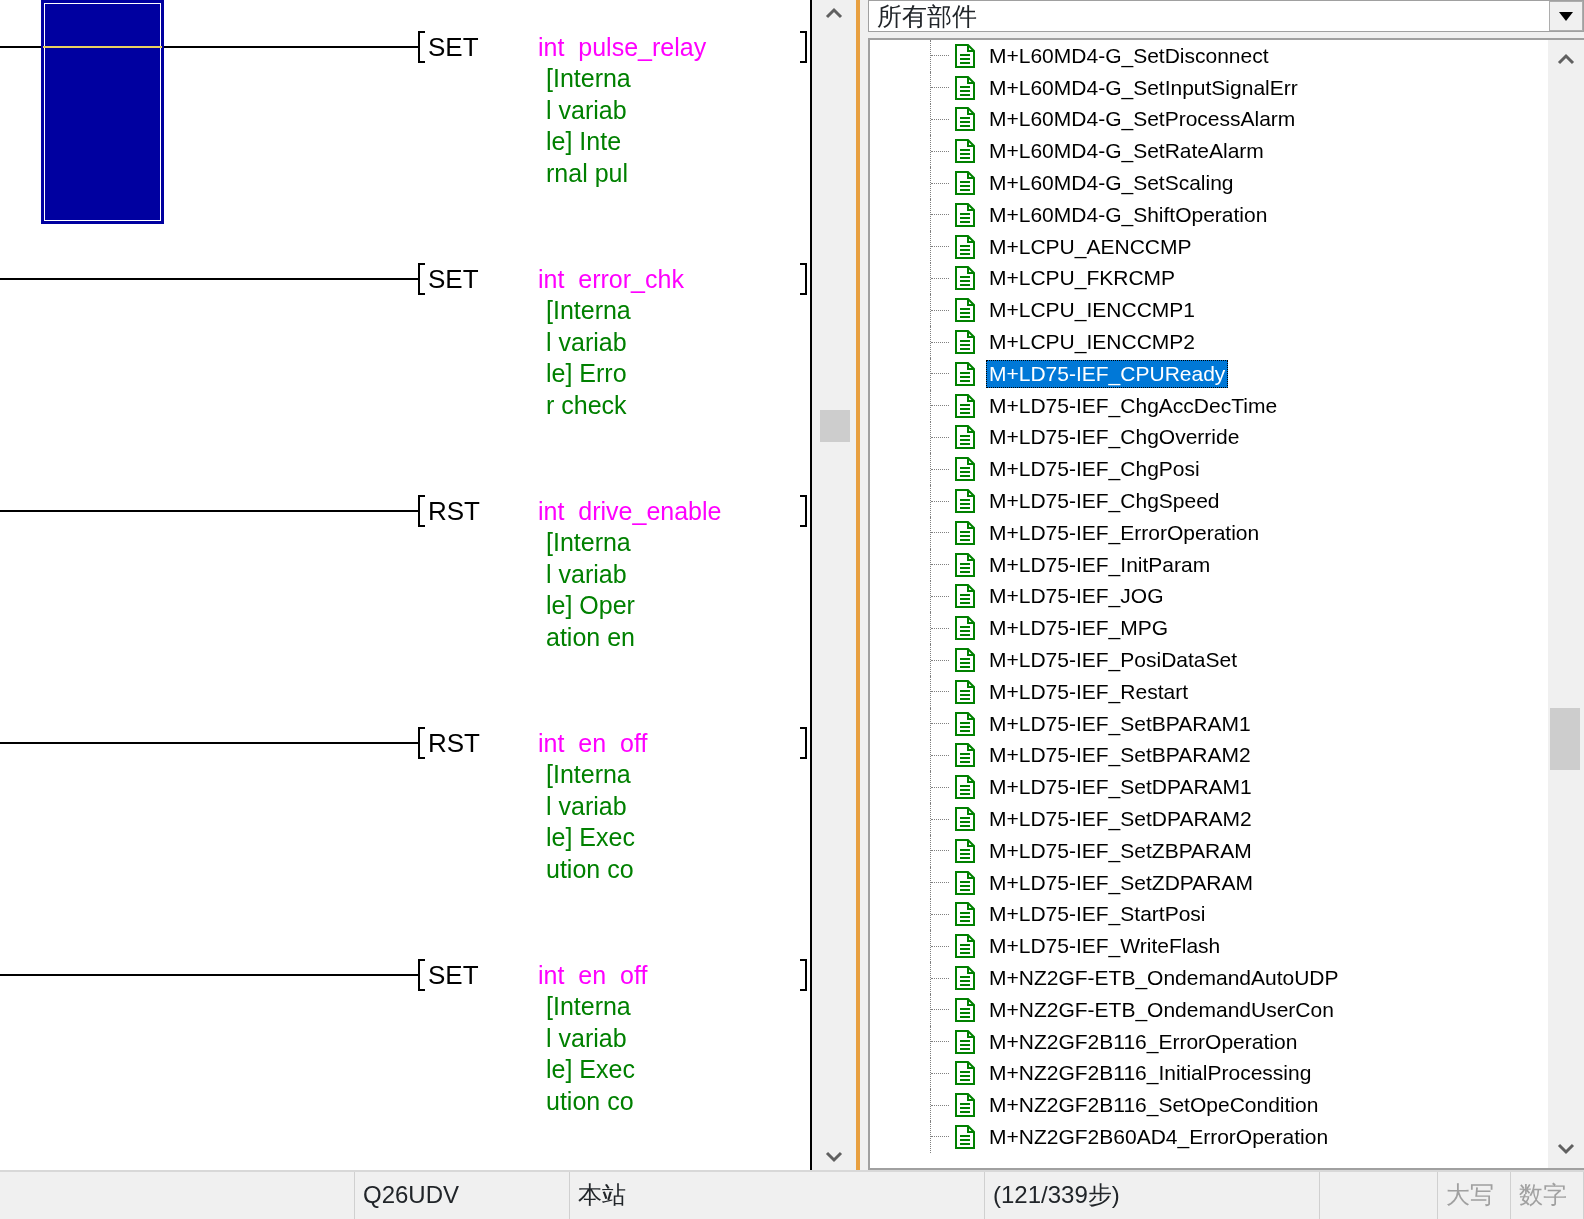  Describe the element at coordinates (588, 358) in the screenshot. I see `device-comment: [Interna l variab le] Erro r check` at that location.